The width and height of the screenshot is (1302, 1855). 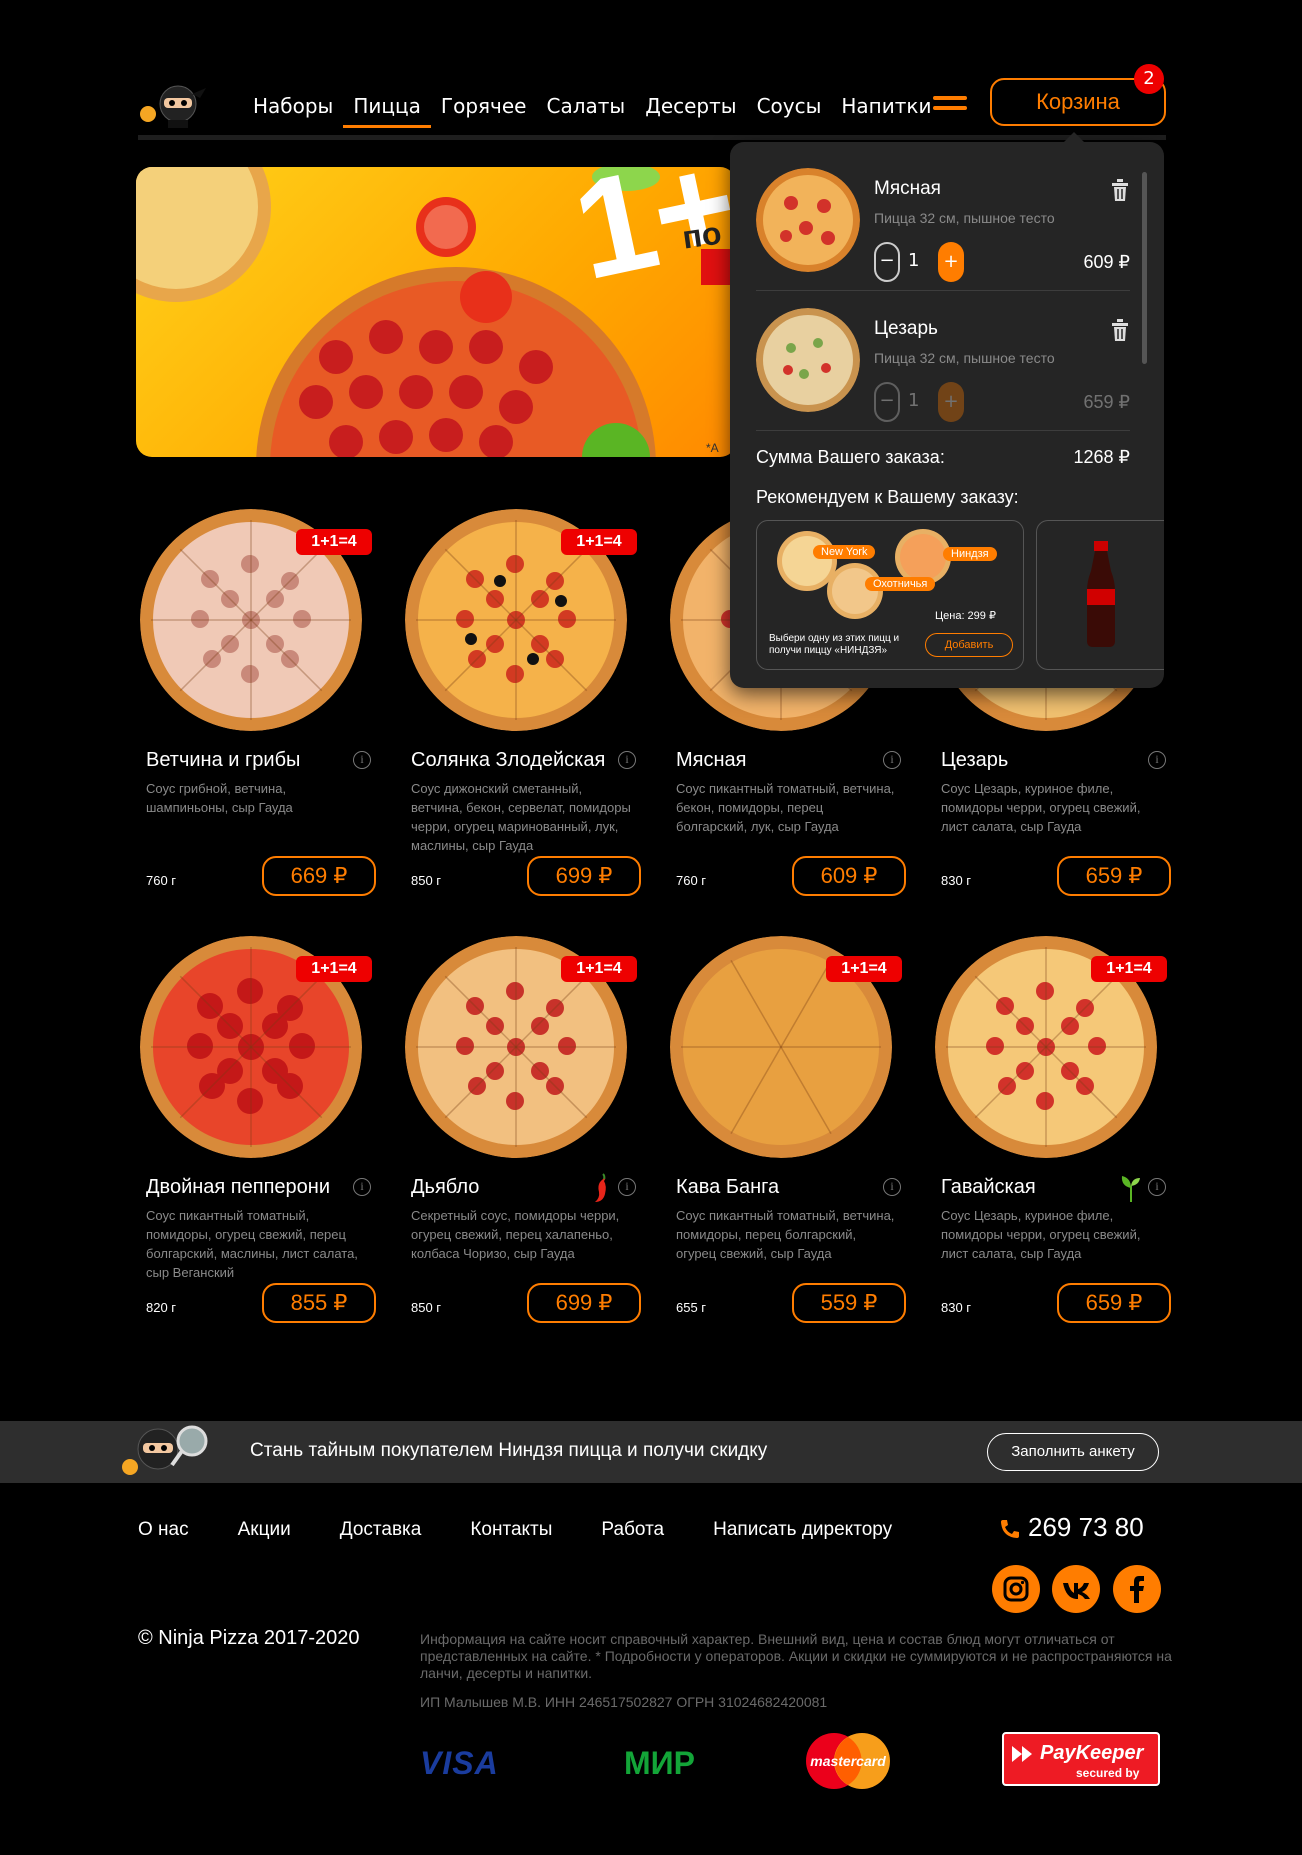 What do you see at coordinates (381, 1530) in the screenshot?
I see `footer-link-delivery: Доставка` at bounding box center [381, 1530].